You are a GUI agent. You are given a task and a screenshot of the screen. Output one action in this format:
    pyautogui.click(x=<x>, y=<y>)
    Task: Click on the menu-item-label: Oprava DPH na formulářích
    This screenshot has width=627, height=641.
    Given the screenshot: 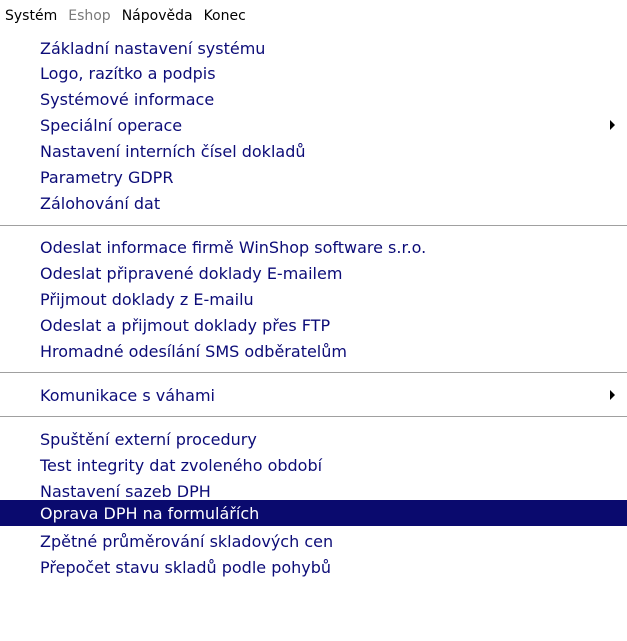 What is the action you would take?
    pyautogui.click(x=150, y=513)
    